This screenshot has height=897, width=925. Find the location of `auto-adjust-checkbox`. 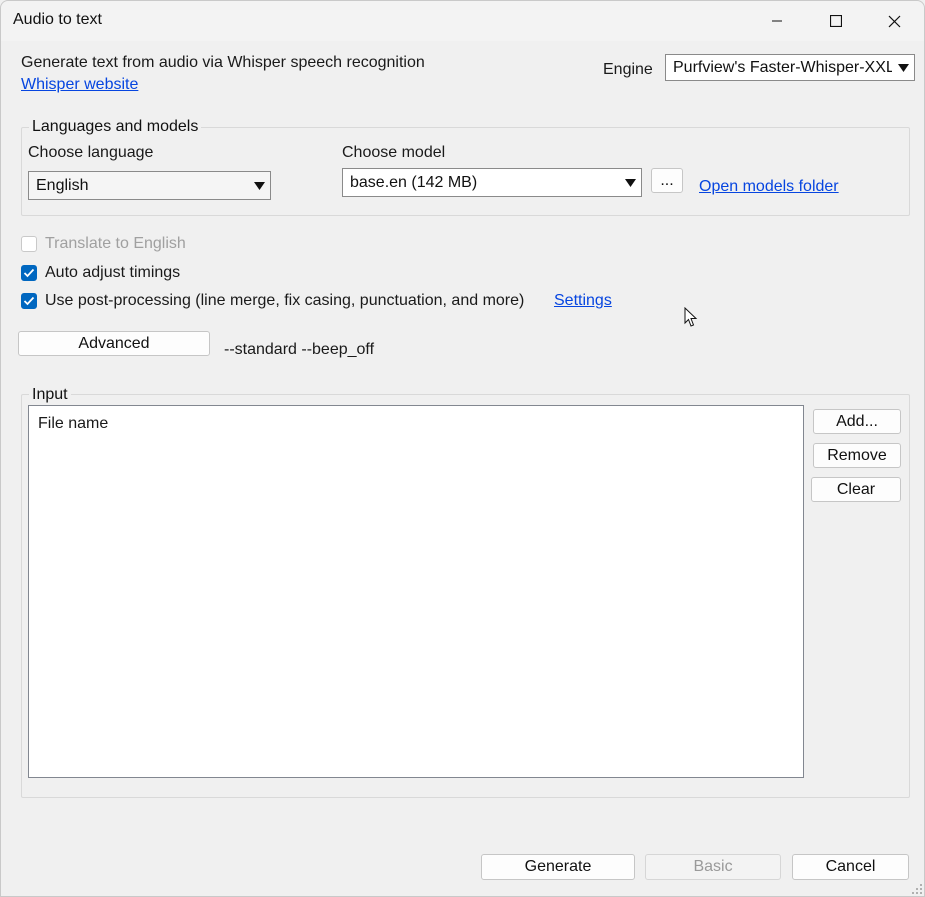

auto-adjust-checkbox is located at coordinates (29, 273).